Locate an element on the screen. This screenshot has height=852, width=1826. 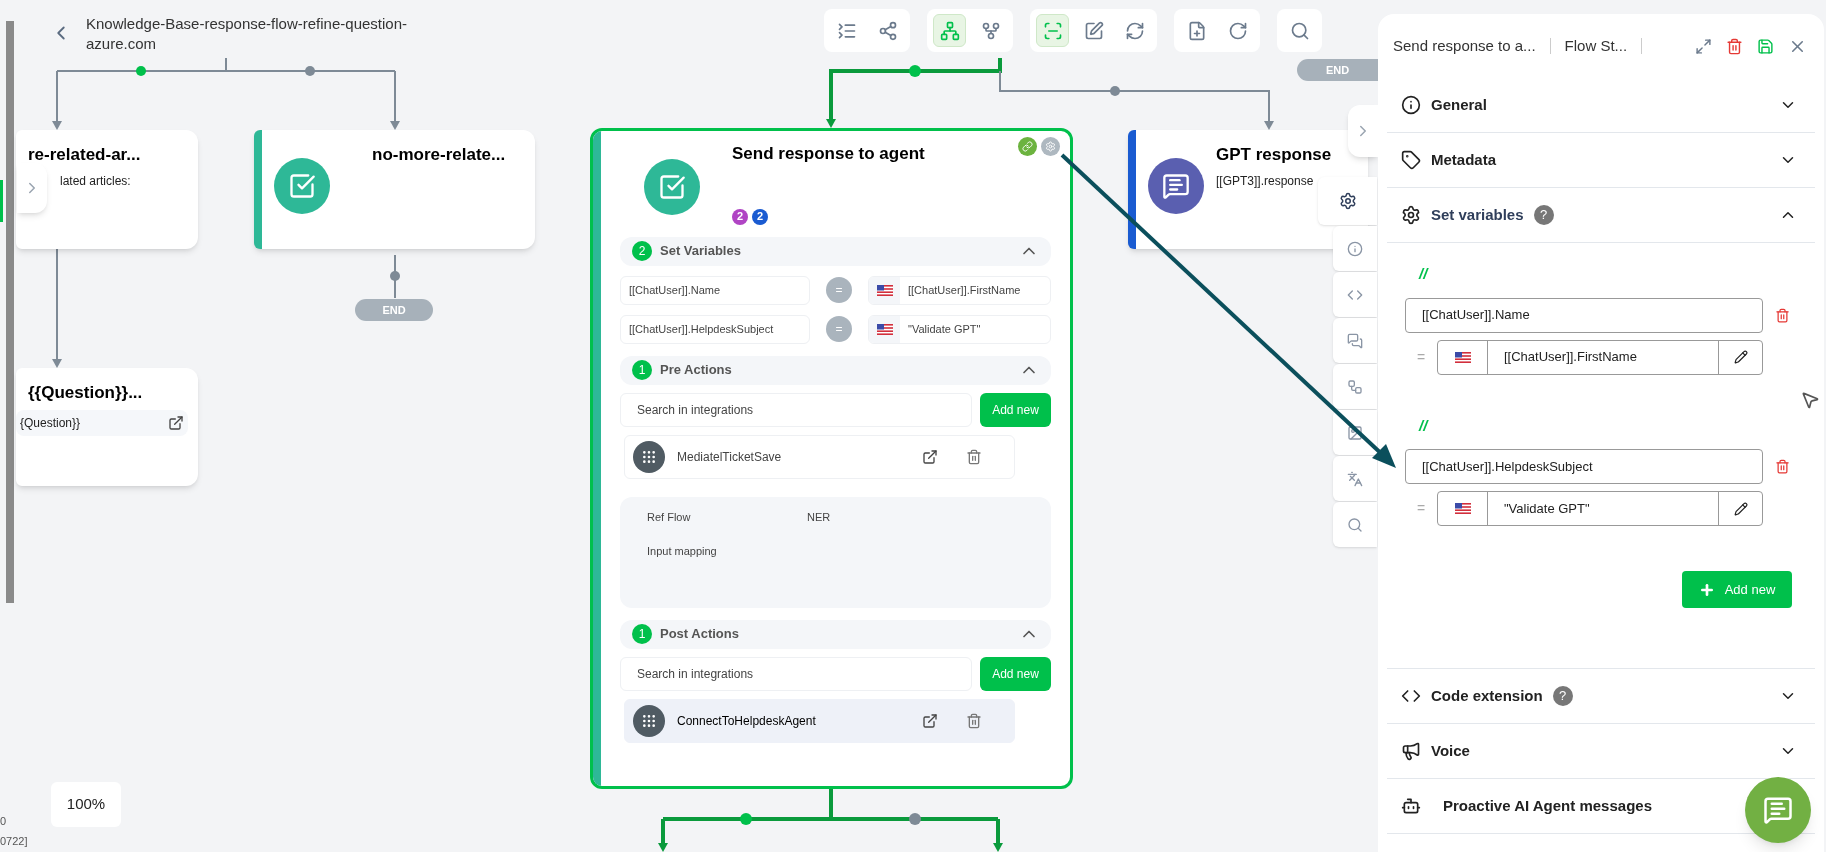
accordion-header: General is located at coordinates (1601, 105).